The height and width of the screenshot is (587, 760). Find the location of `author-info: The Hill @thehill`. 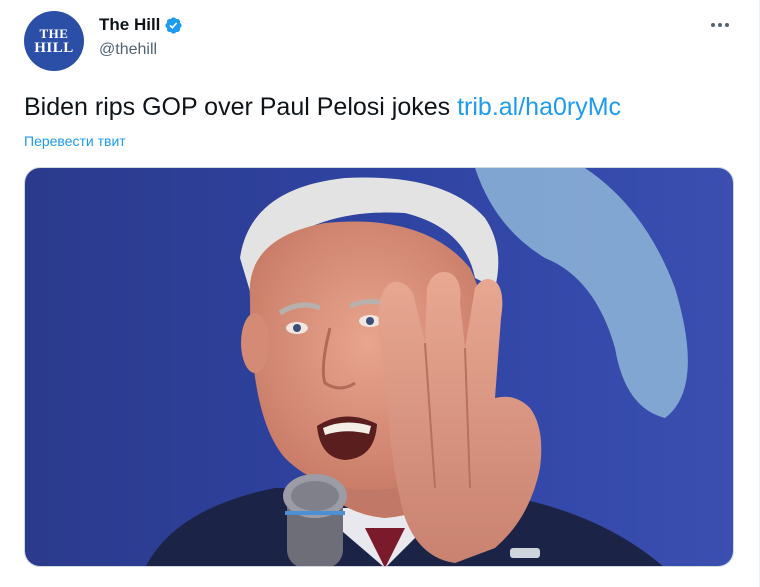

author-info: The Hill @thehill is located at coordinates (141, 37).